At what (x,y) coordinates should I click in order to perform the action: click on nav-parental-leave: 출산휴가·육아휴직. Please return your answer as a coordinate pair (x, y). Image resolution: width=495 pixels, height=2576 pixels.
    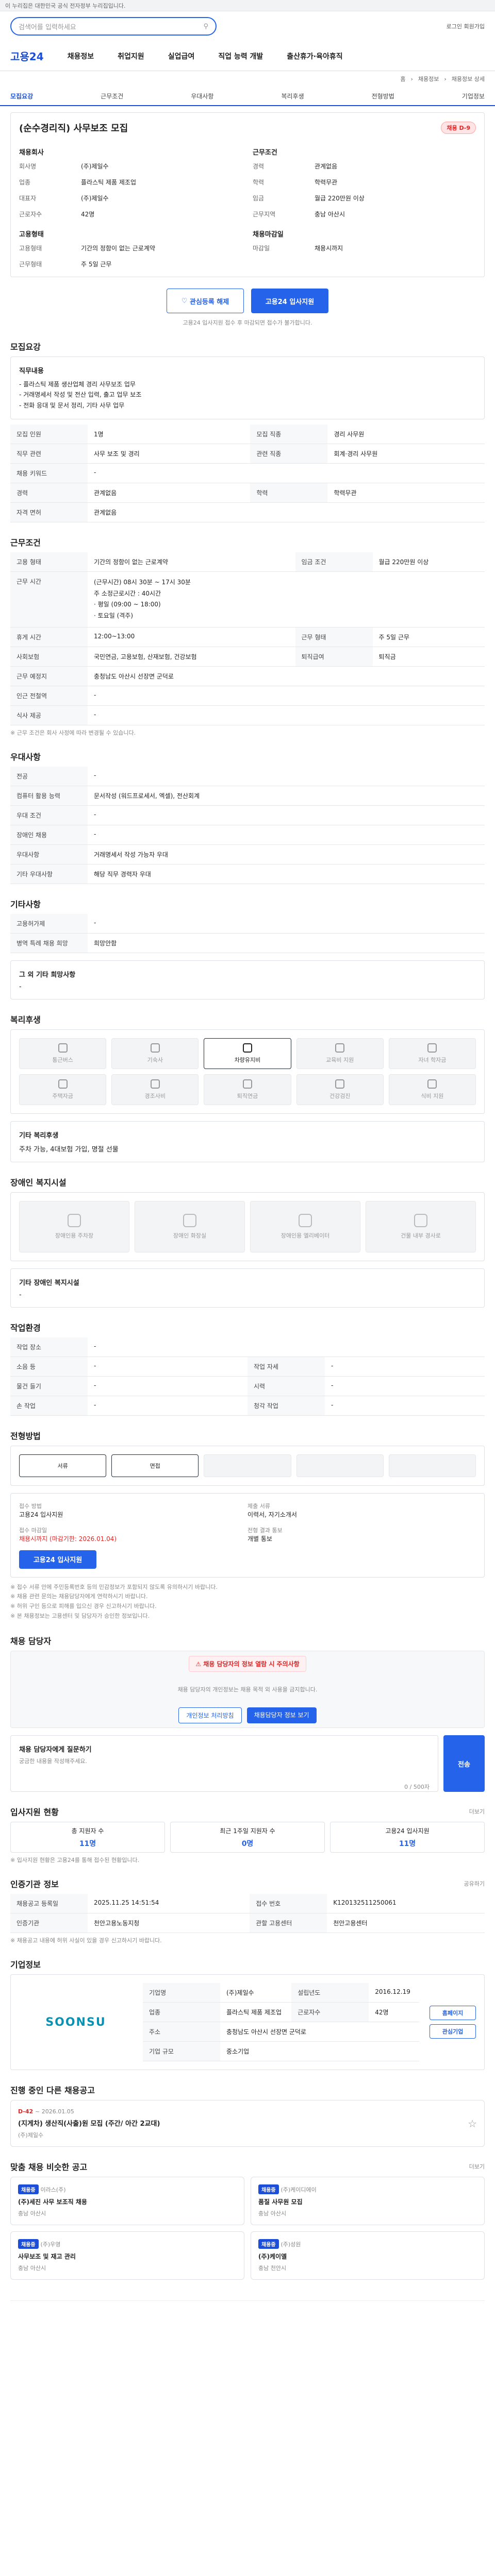
    Looking at the image, I should click on (314, 56).